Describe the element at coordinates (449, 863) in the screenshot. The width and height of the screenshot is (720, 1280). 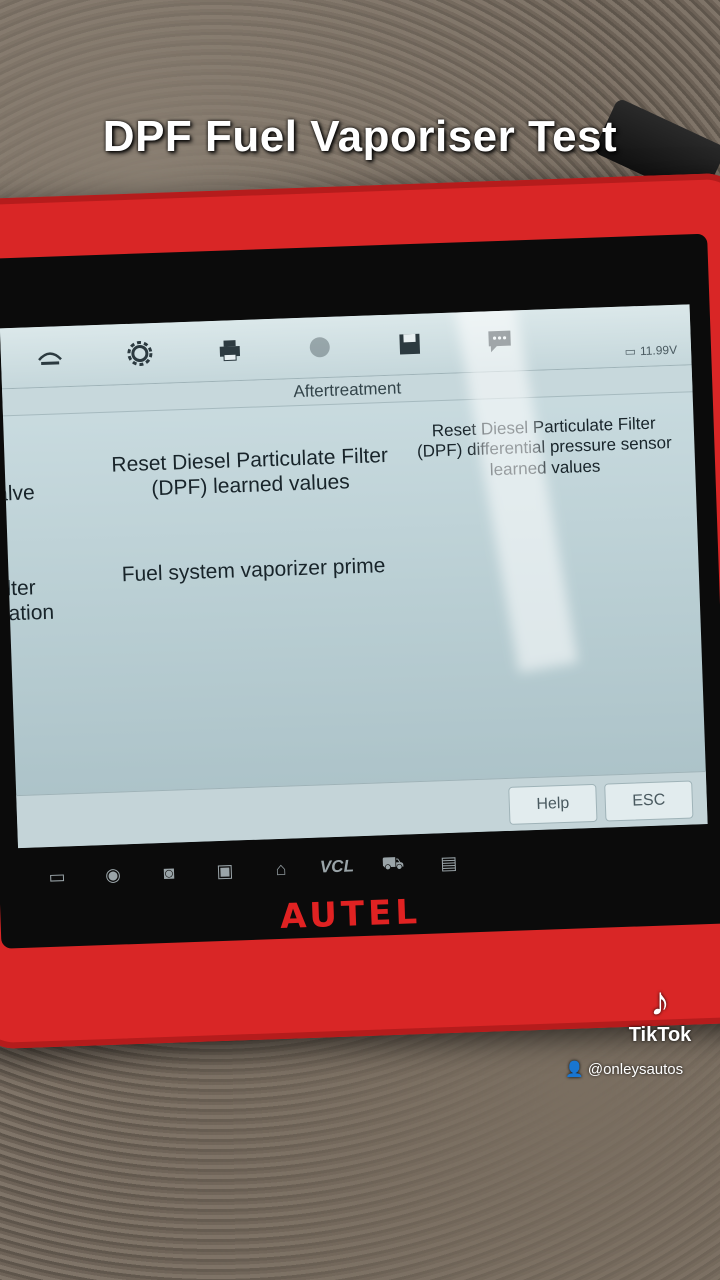
I see `pro-icon: ▤` at that location.